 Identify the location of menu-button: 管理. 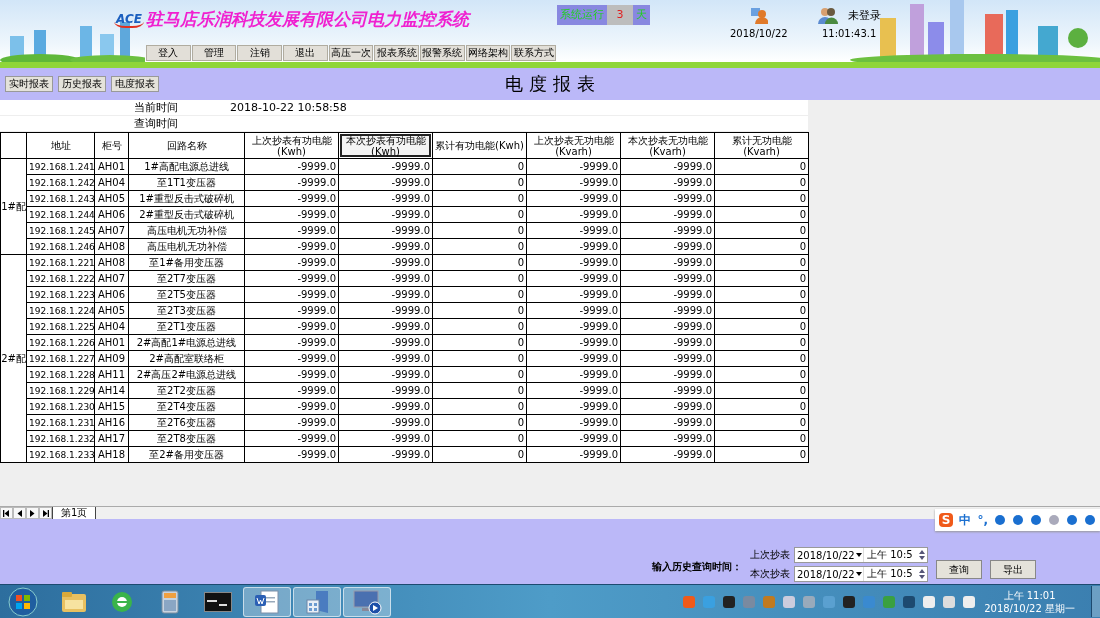
(214, 53).